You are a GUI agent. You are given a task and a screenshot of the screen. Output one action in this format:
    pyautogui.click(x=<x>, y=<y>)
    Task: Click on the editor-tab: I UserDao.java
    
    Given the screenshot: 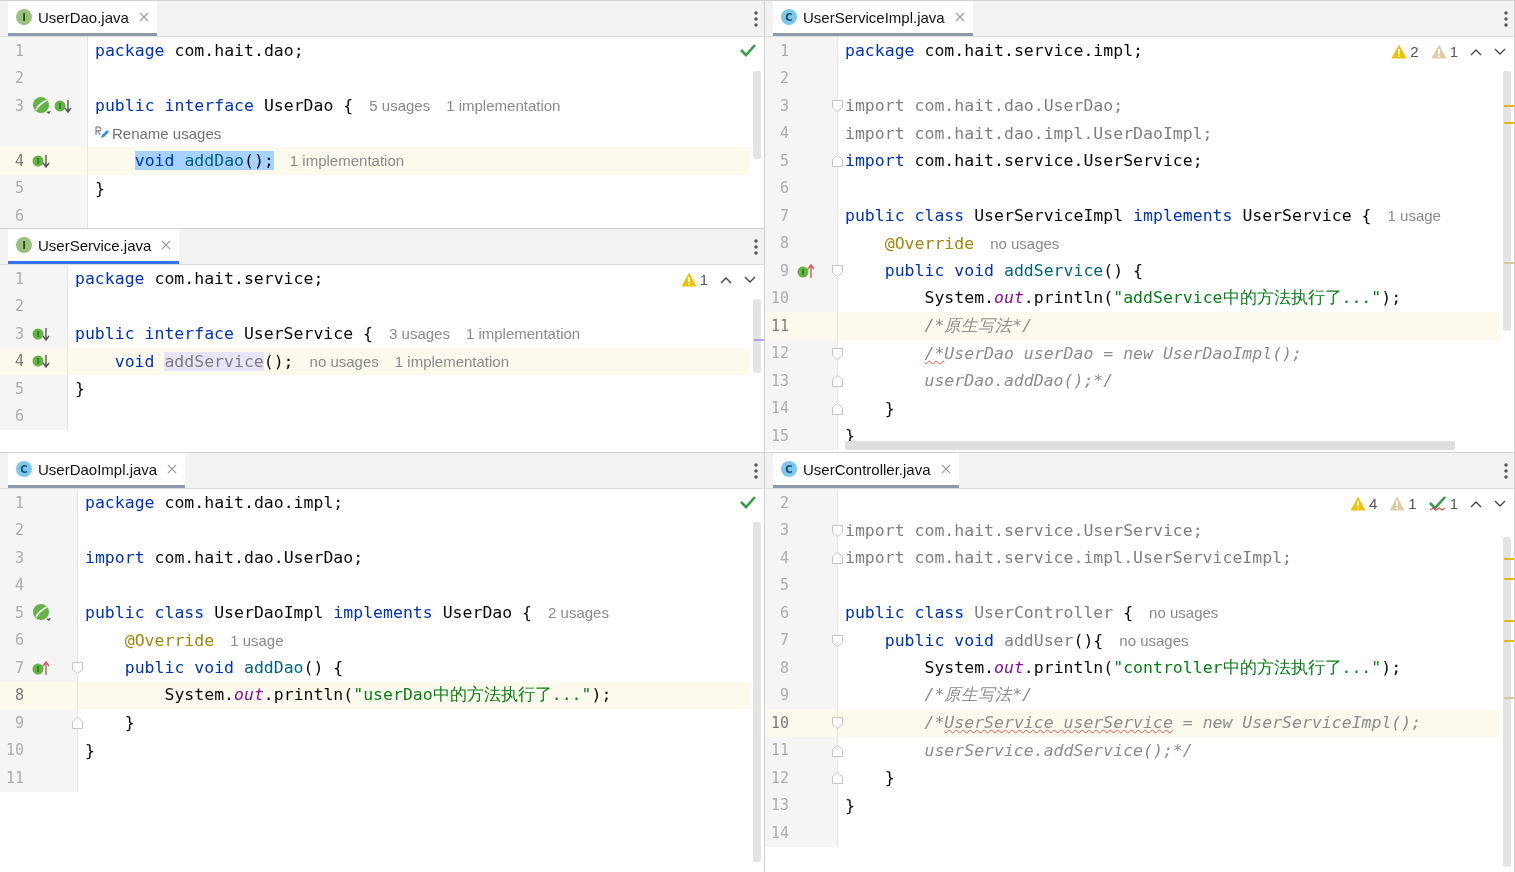 What is the action you would take?
    pyautogui.click(x=82, y=18)
    